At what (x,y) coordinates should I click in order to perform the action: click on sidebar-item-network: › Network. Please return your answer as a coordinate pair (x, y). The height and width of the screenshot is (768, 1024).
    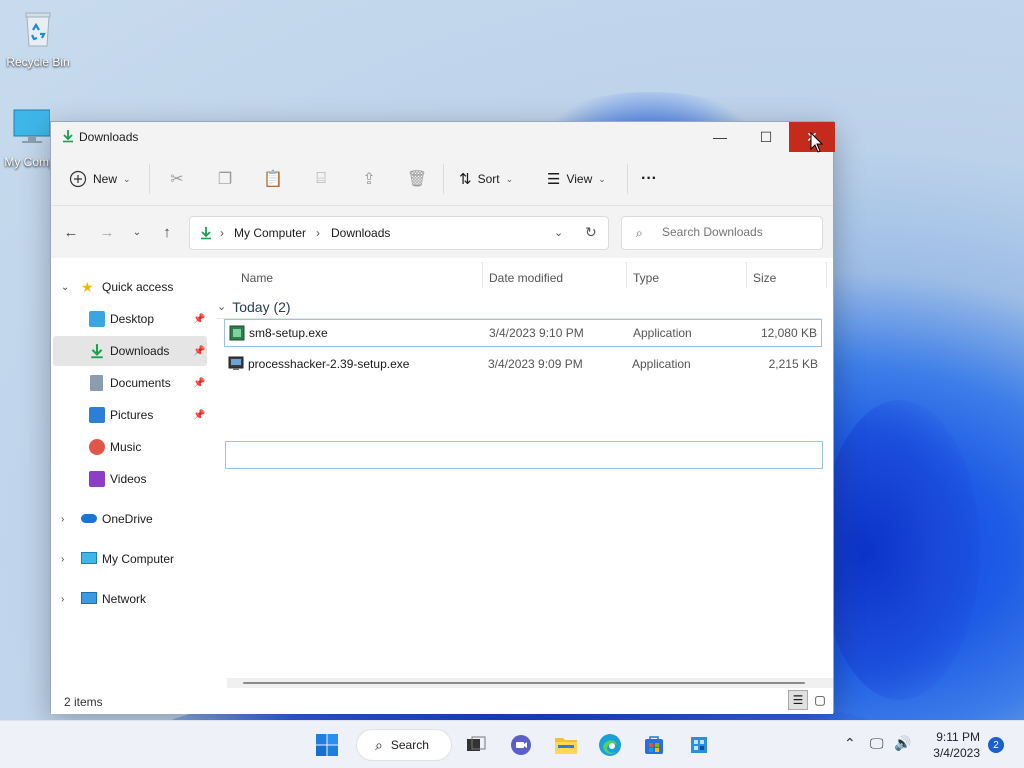
    Looking at the image, I should click on (129, 599).